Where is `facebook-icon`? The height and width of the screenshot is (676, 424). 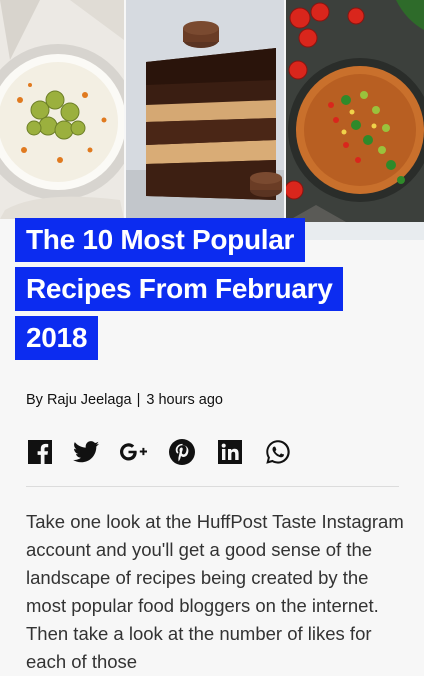
facebook-icon is located at coordinates (40, 452).